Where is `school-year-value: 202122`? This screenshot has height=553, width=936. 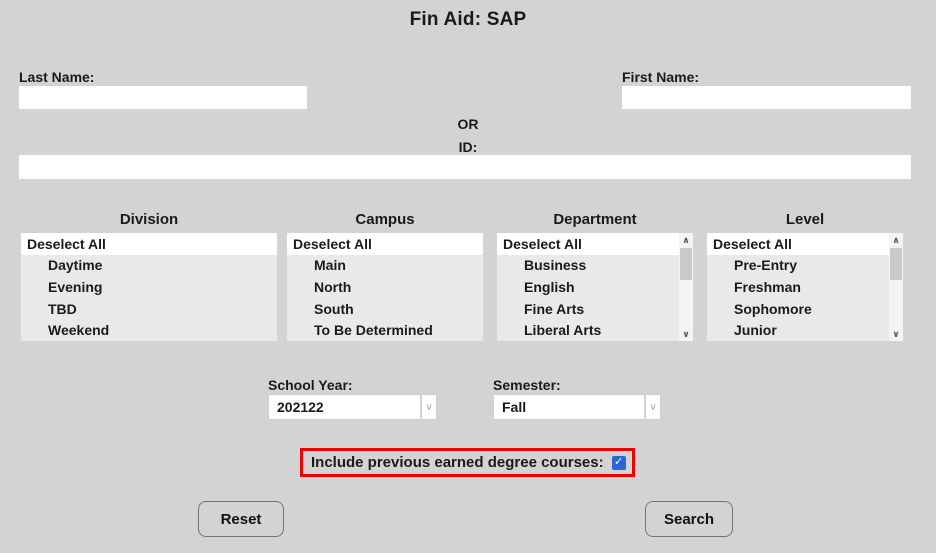 school-year-value: 202122 is located at coordinates (300, 407).